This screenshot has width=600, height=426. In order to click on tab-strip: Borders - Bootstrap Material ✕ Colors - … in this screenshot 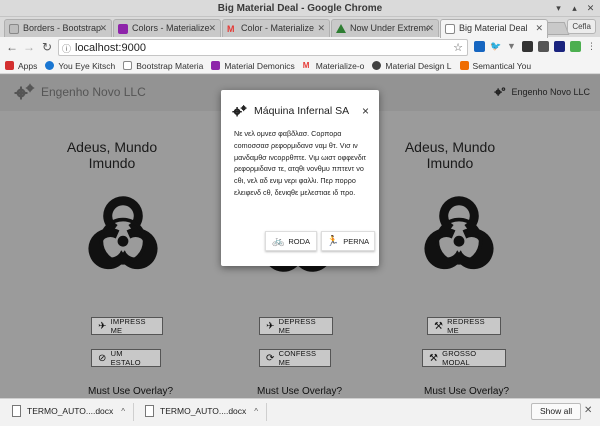, I will do `click(300, 27)`.